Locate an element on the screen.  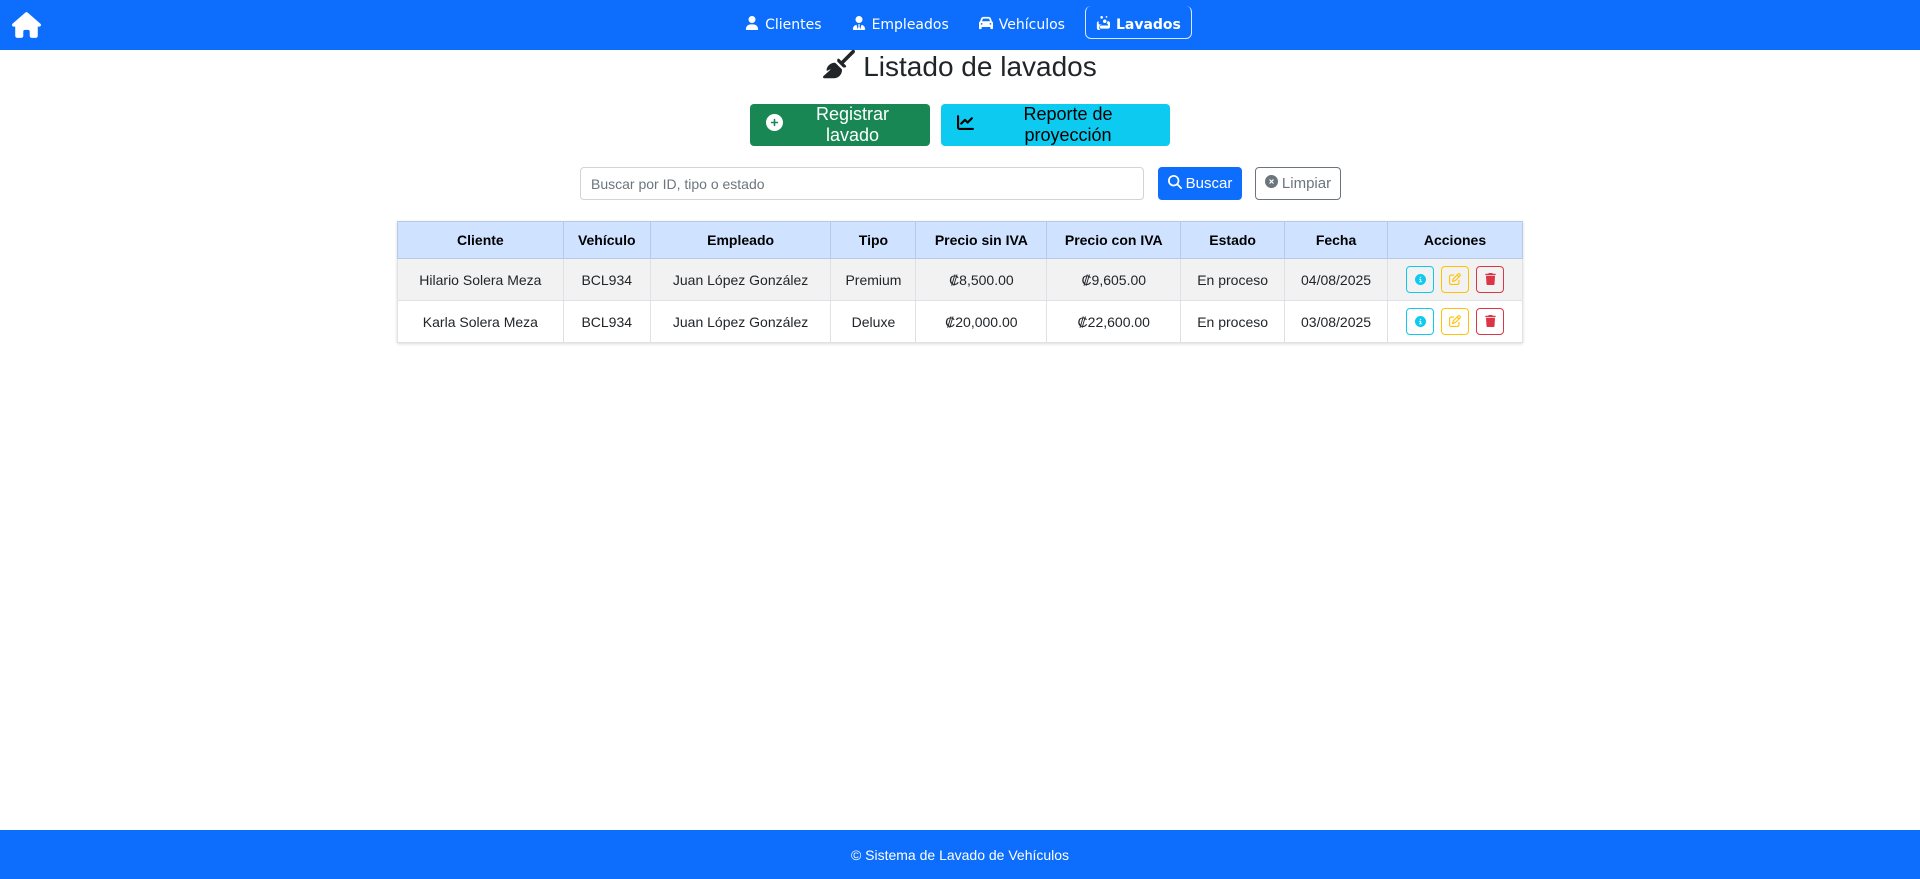
footer-text: © Sistema de Lavado de Vehículos is located at coordinates (960, 854).